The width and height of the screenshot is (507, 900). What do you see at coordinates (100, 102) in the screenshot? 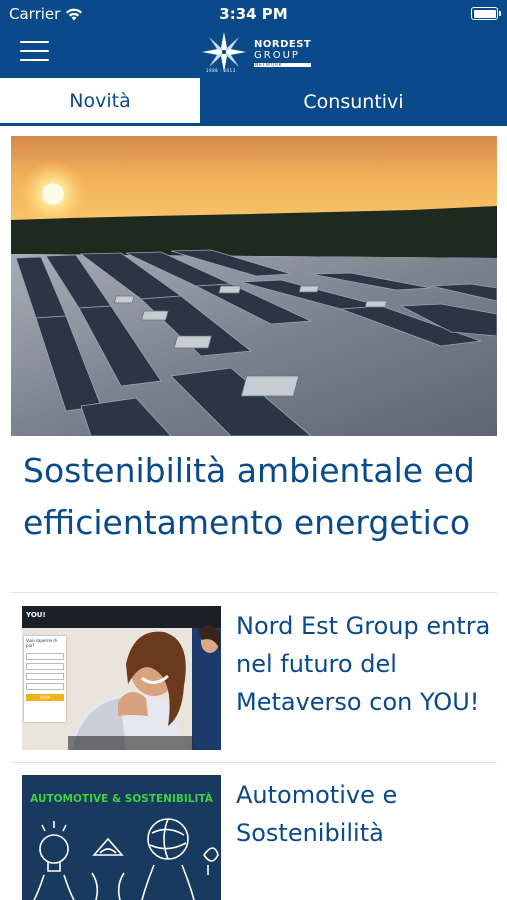
I see `tab-novita: Novità` at bounding box center [100, 102].